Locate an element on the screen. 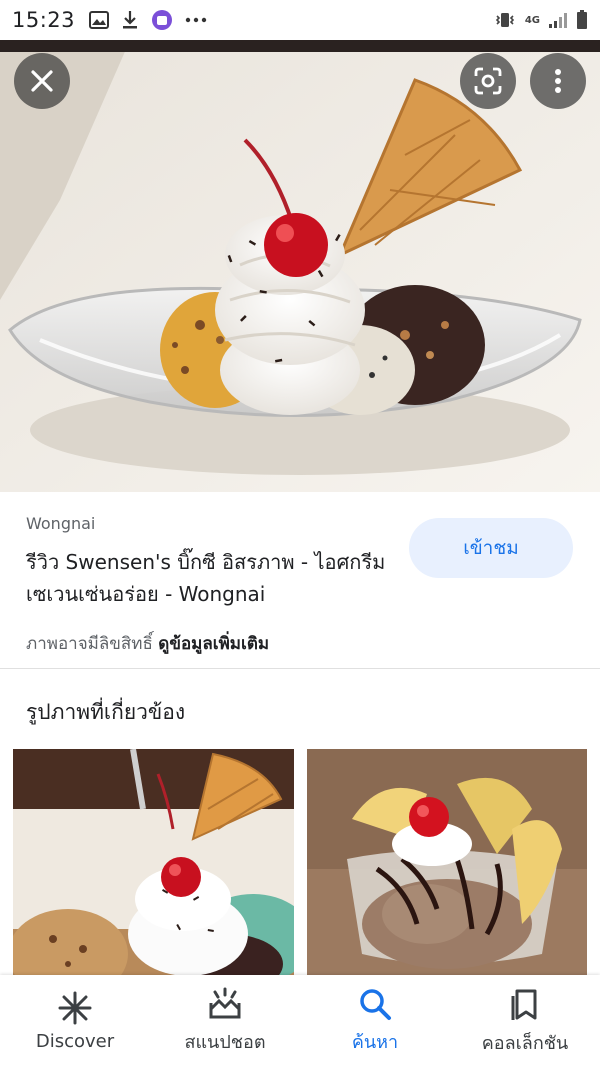 Image resolution: width=600 pixels, height=1067 pixels. more-options-button is located at coordinates (558, 81).